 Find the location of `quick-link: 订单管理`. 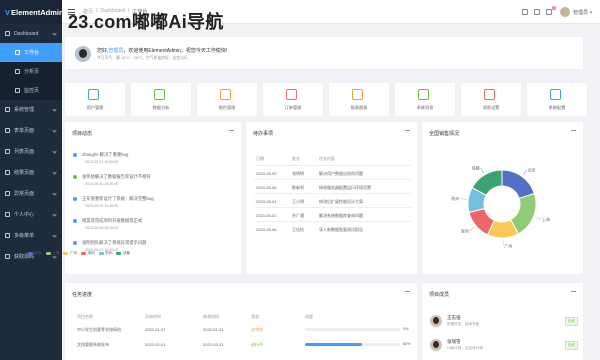

quick-link: 订单管理 is located at coordinates (293, 99).